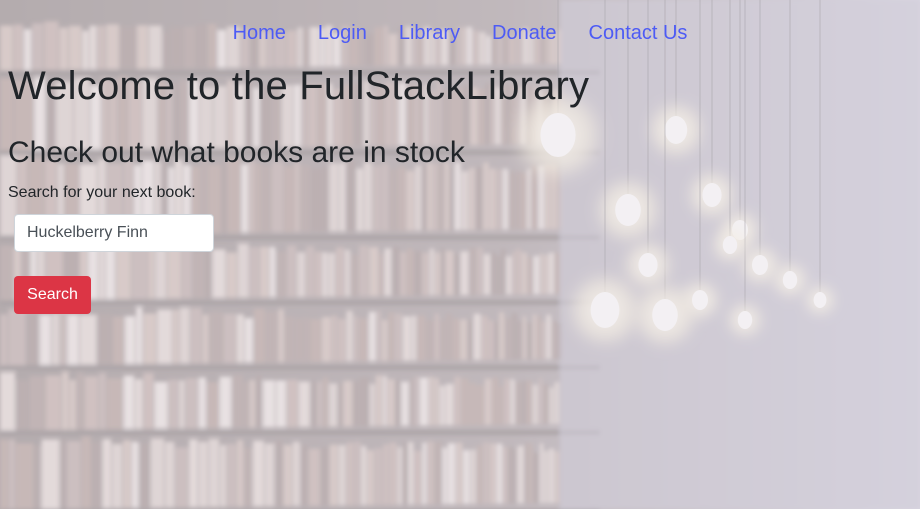 This screenshot has height=509, width=920. What do you see at coordinates (52, 295) in the screenshot?
I see `search-button: Search` at bounding box center [52, 295].